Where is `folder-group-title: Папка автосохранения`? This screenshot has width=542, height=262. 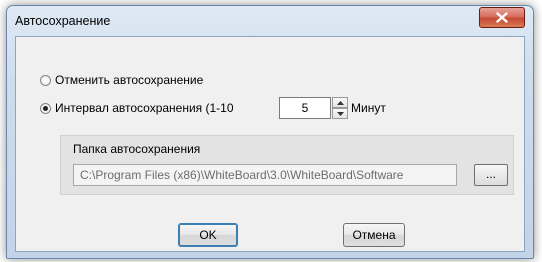 folder-group-title: Папка автосохранения is located at coordinates (137, 149).